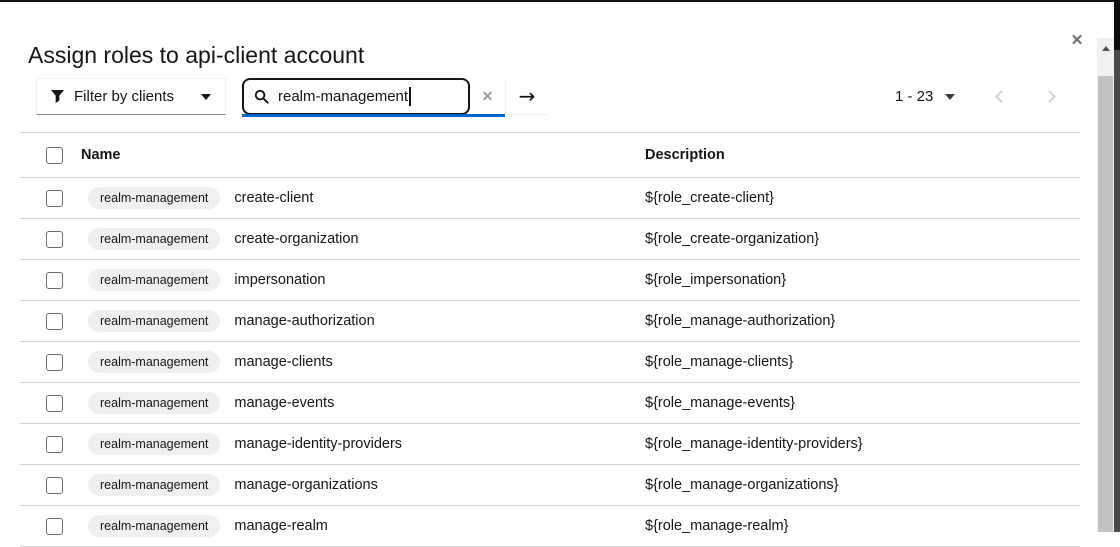 Image resolution: width=1120 pixels, height=547 pixels. I want to click on row-name-cell: realm-management impersonation, so click(363, 280).